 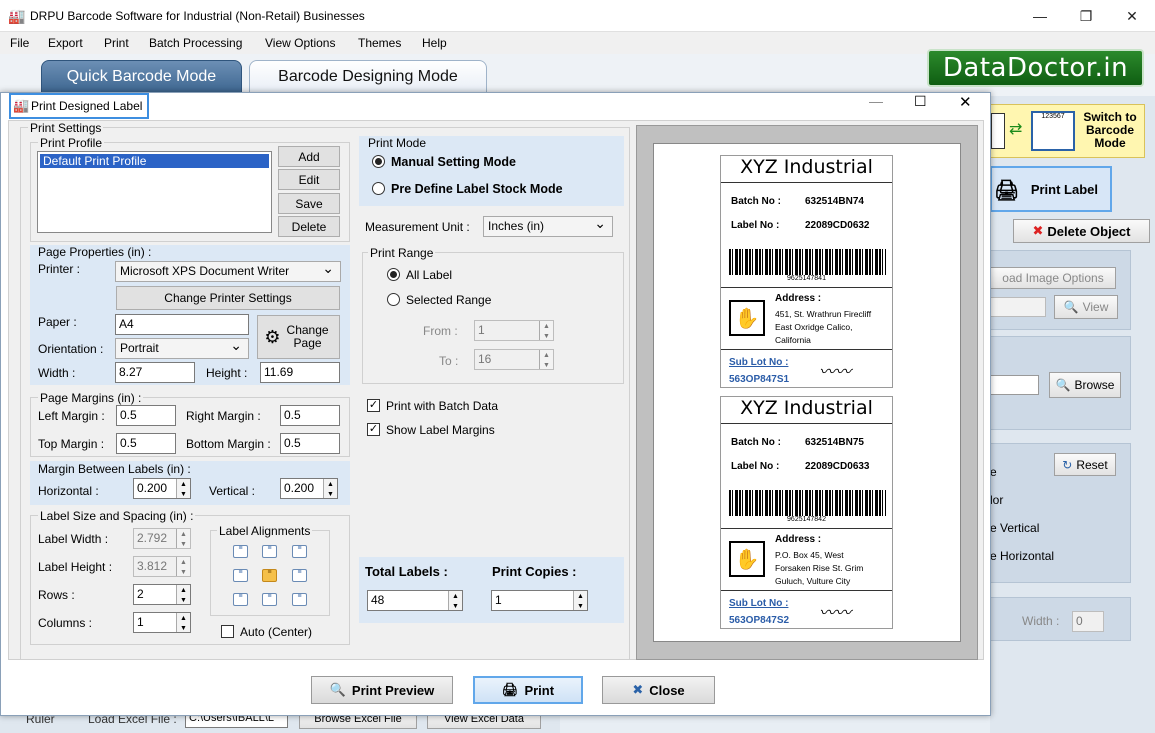 What do you see at coordinates (183, 594) in the screenshot?
I see `rows-spinner: ▲ ▼` at bounding box center [183, 594].